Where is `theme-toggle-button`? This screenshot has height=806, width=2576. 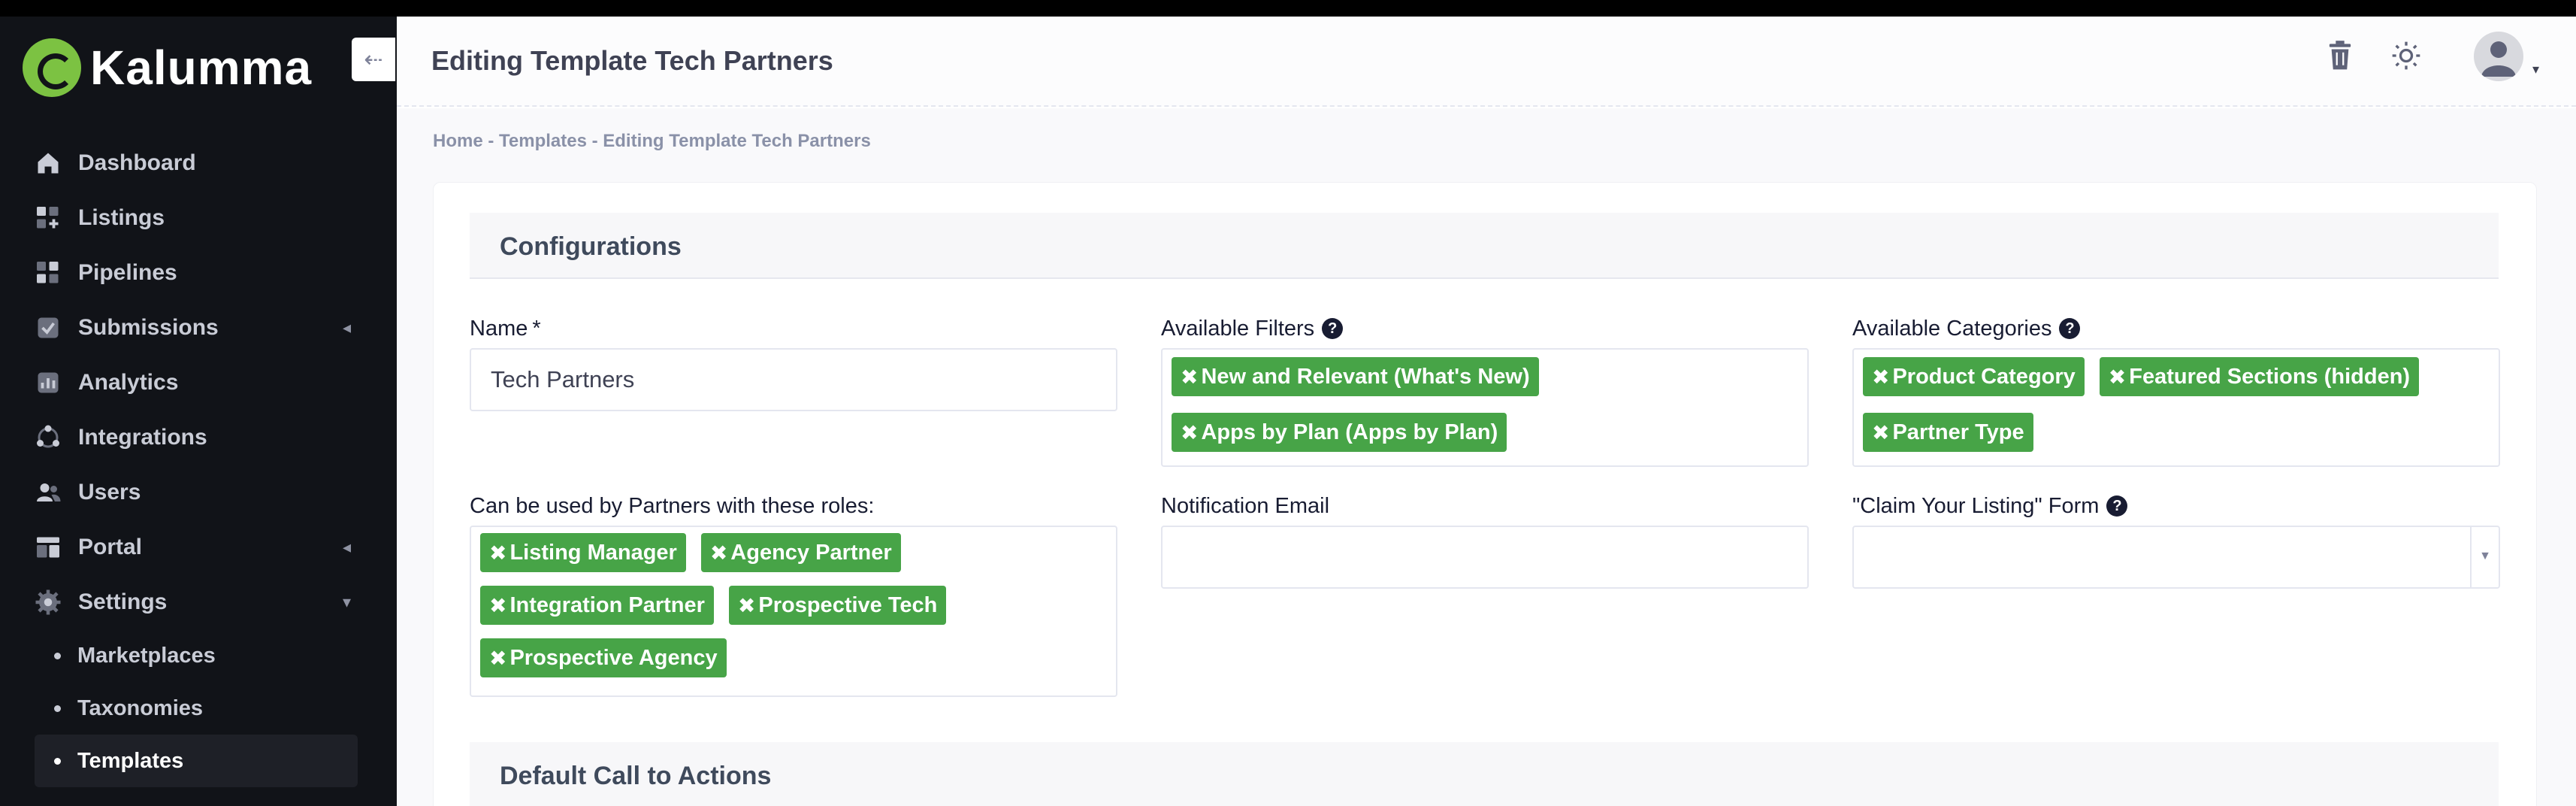 theme-toggle-button is located at coordinates (2407, 55).